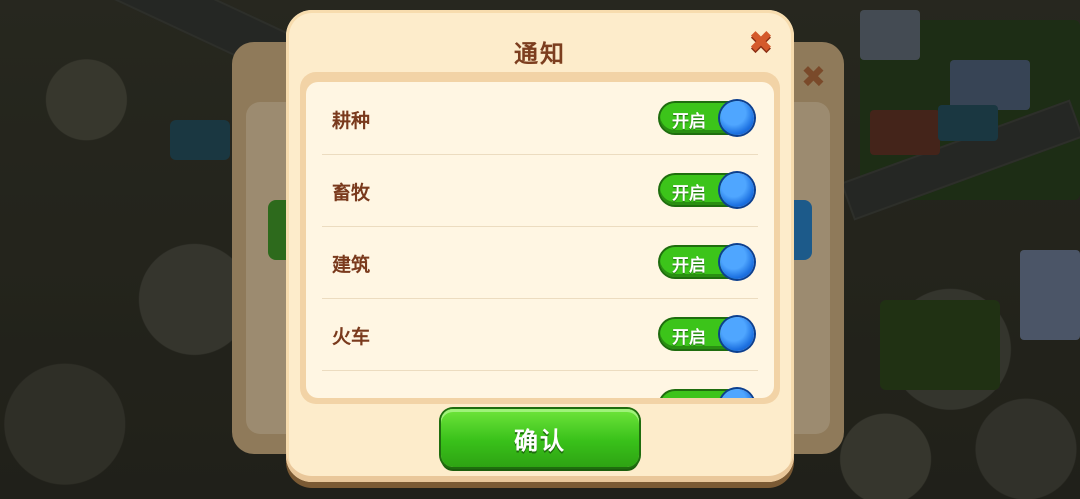  What do you see at coordinates (707, 118) in the screenshot?
I see `farming-toggle: 开启` at bounding box center [707, 118].